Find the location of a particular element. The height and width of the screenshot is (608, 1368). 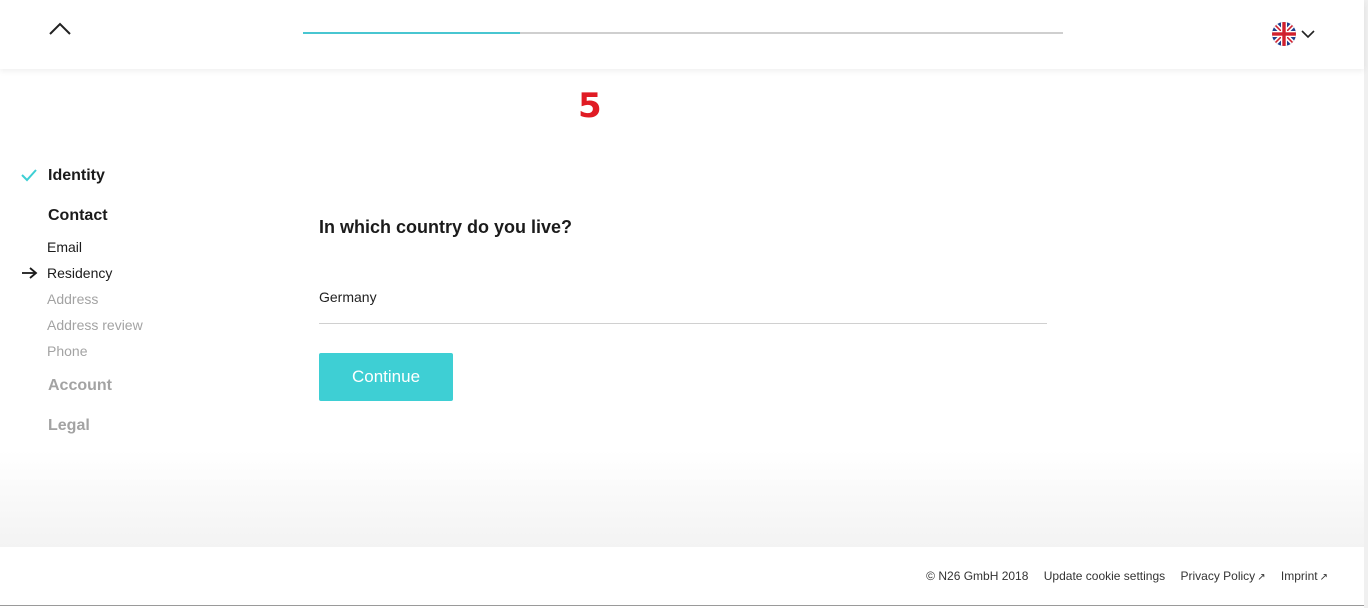

country-select: Germany is located at coordinates (683, 304).